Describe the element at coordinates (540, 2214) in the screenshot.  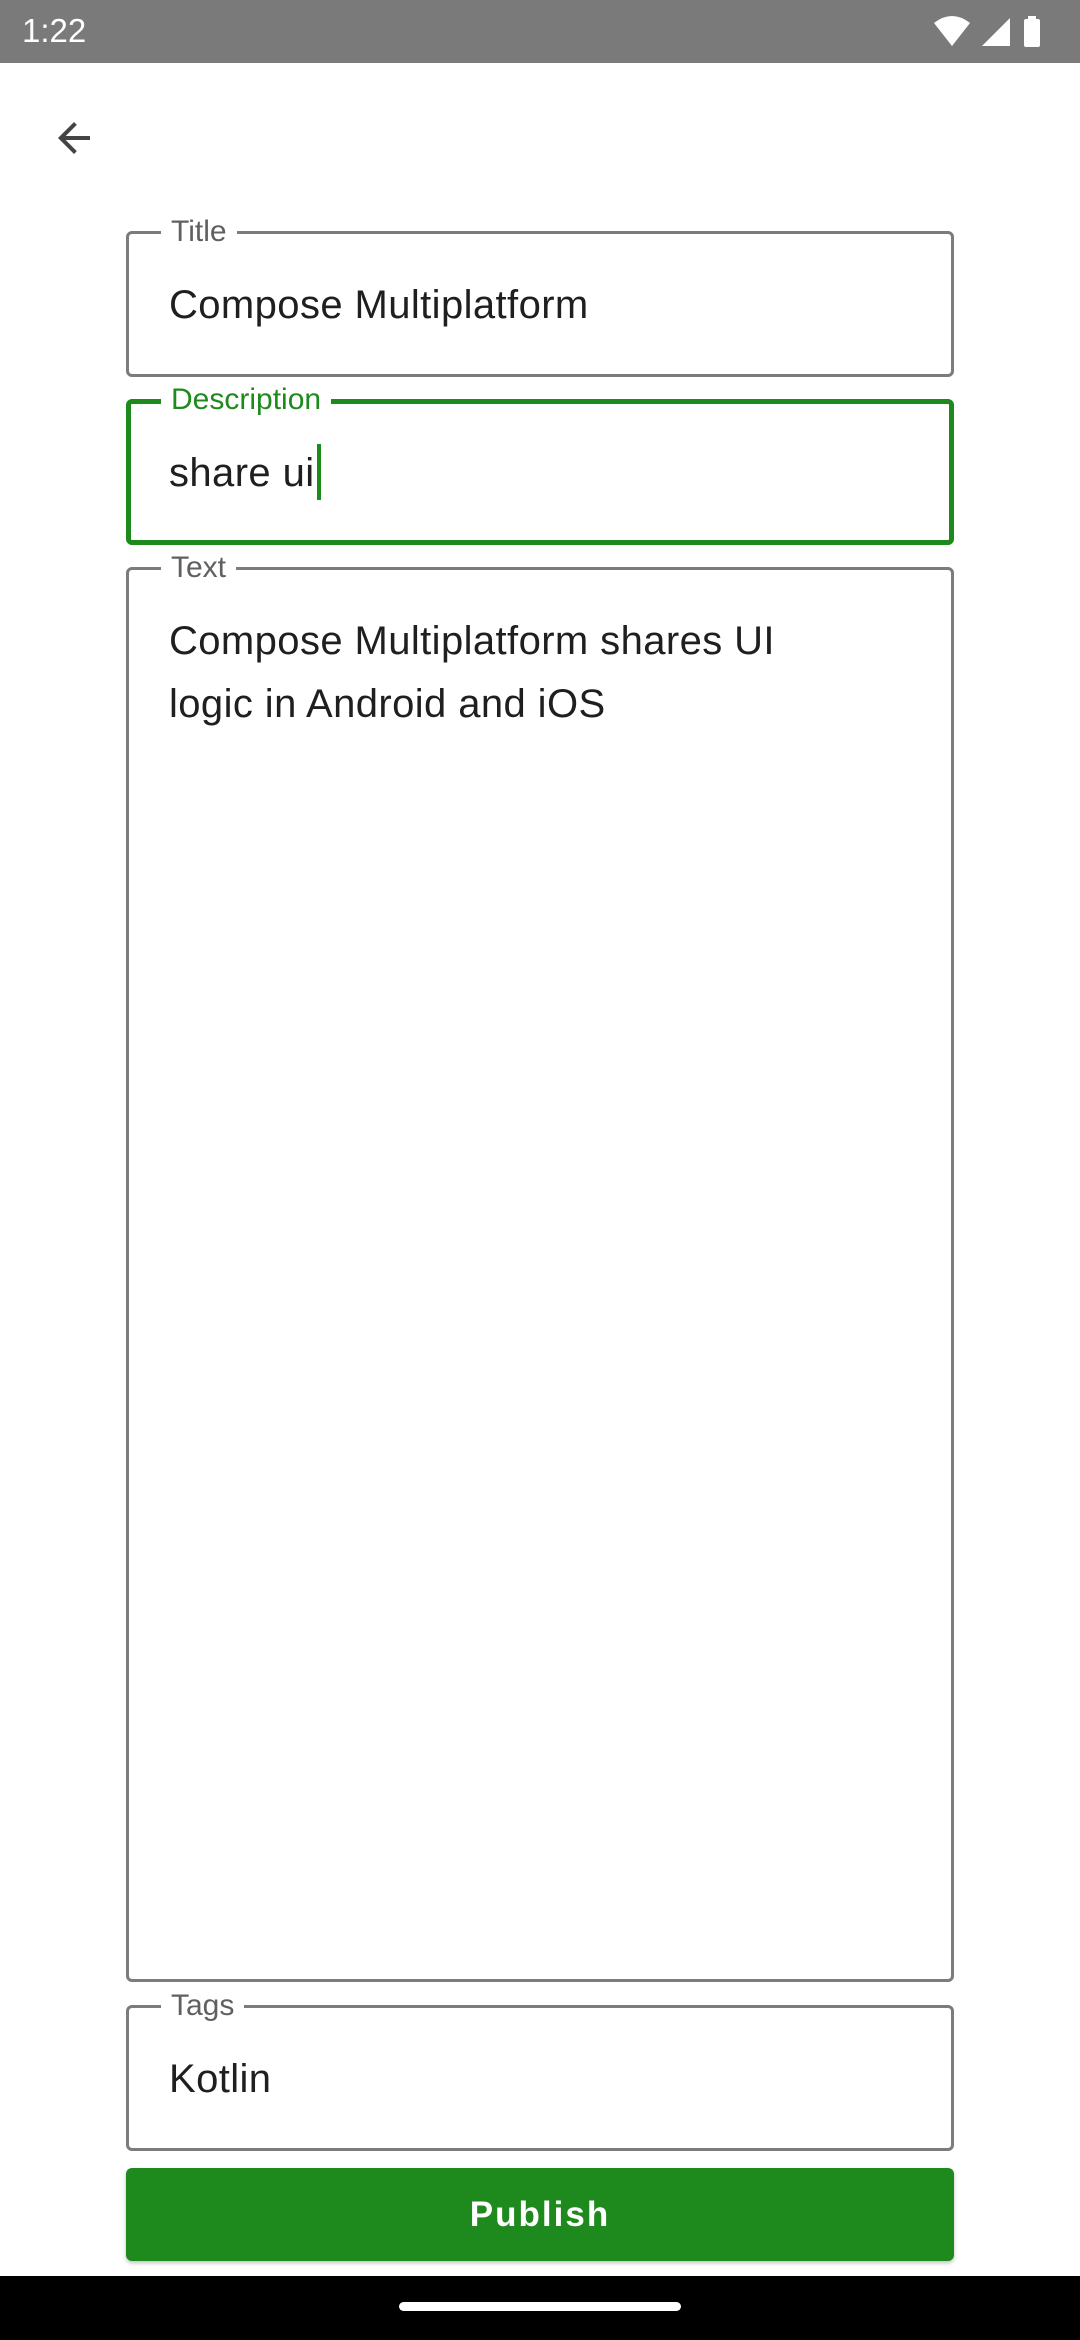
I see `publish-button: Publish` at that location.